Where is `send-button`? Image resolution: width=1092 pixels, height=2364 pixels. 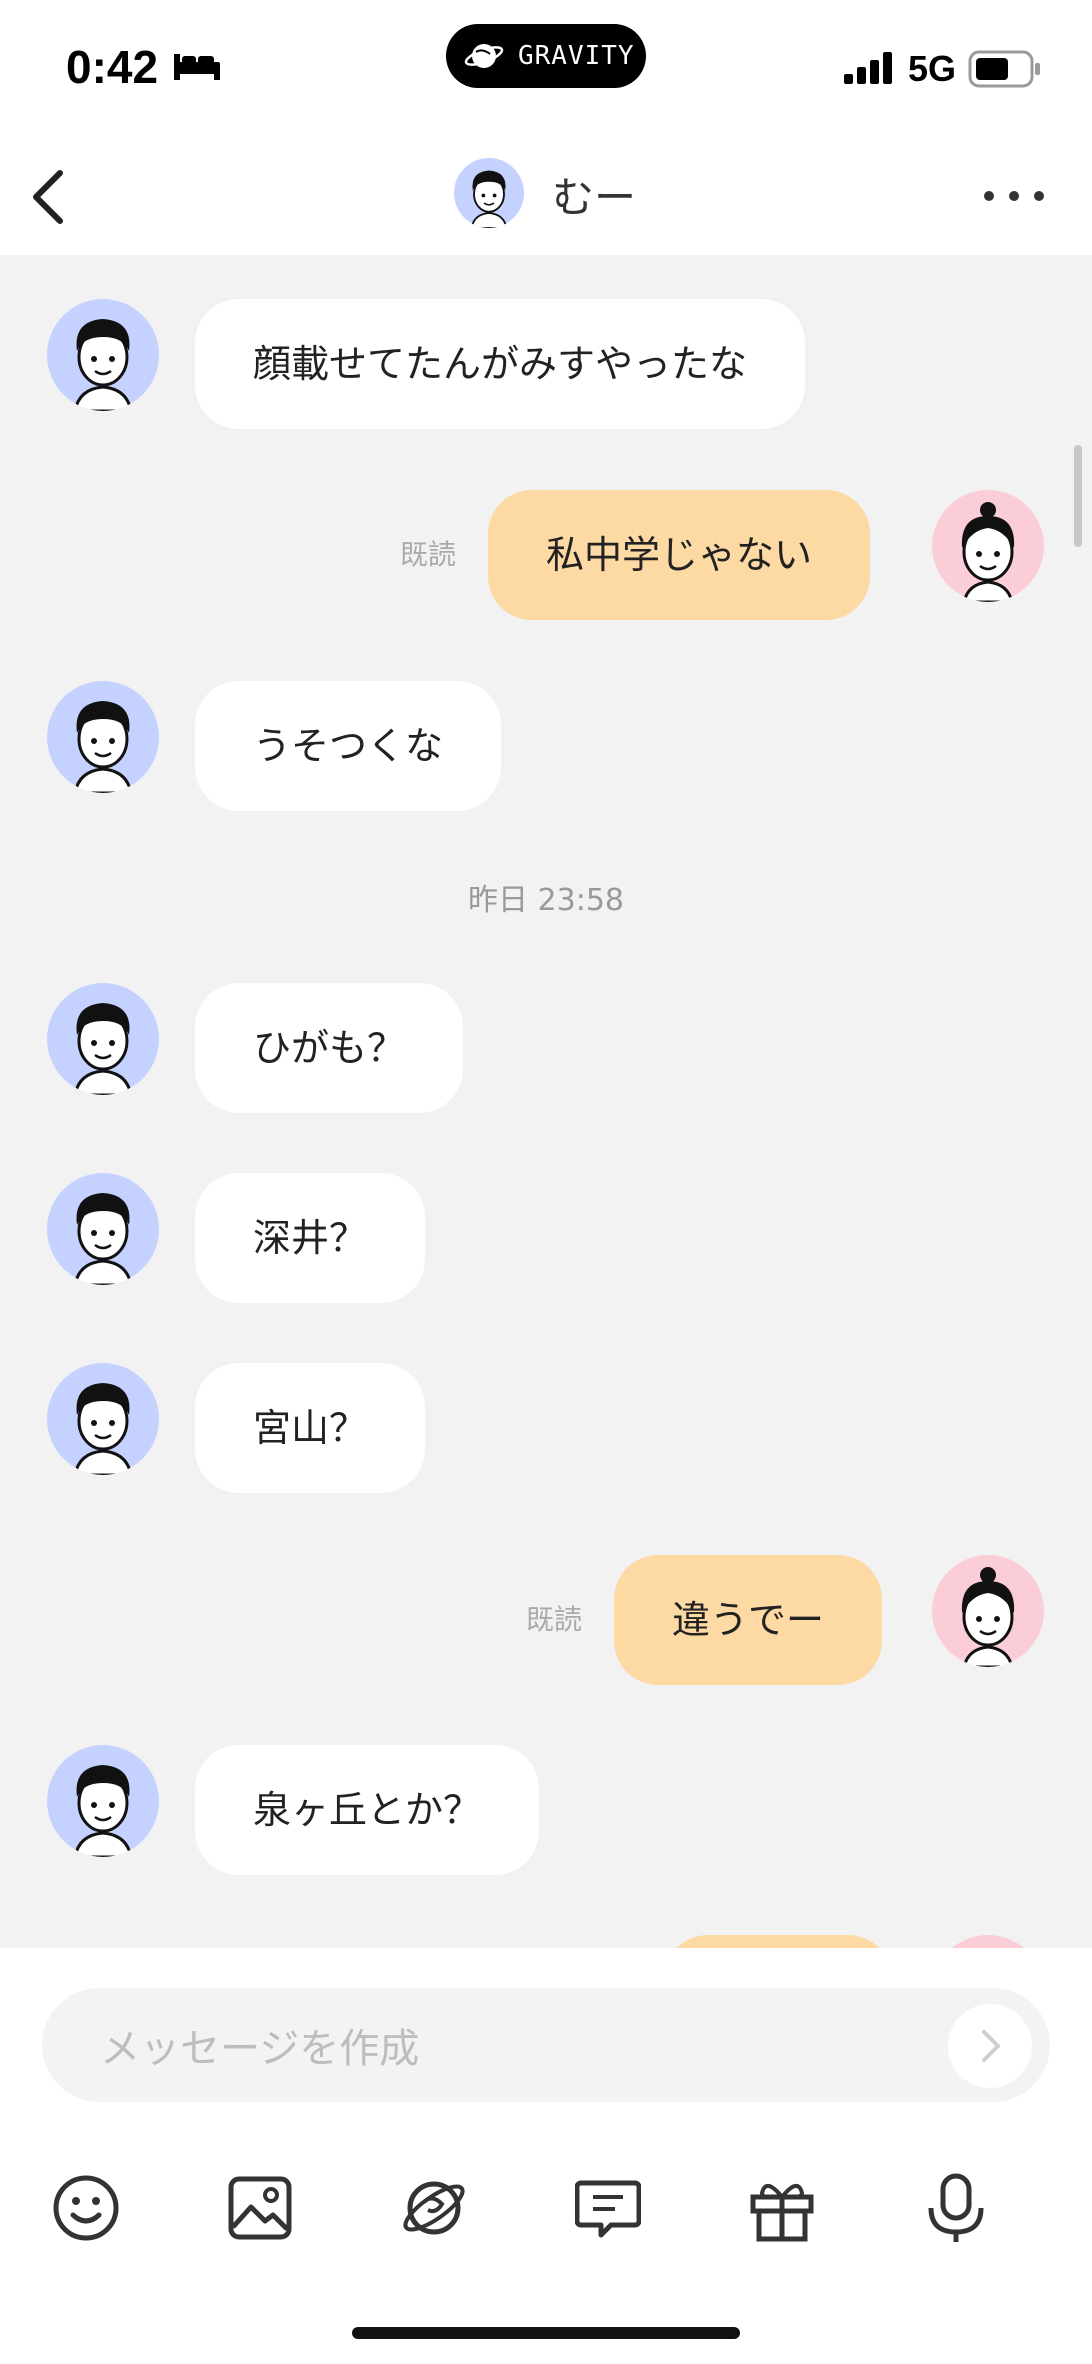
send-button is located at coordinates (990, 2046).